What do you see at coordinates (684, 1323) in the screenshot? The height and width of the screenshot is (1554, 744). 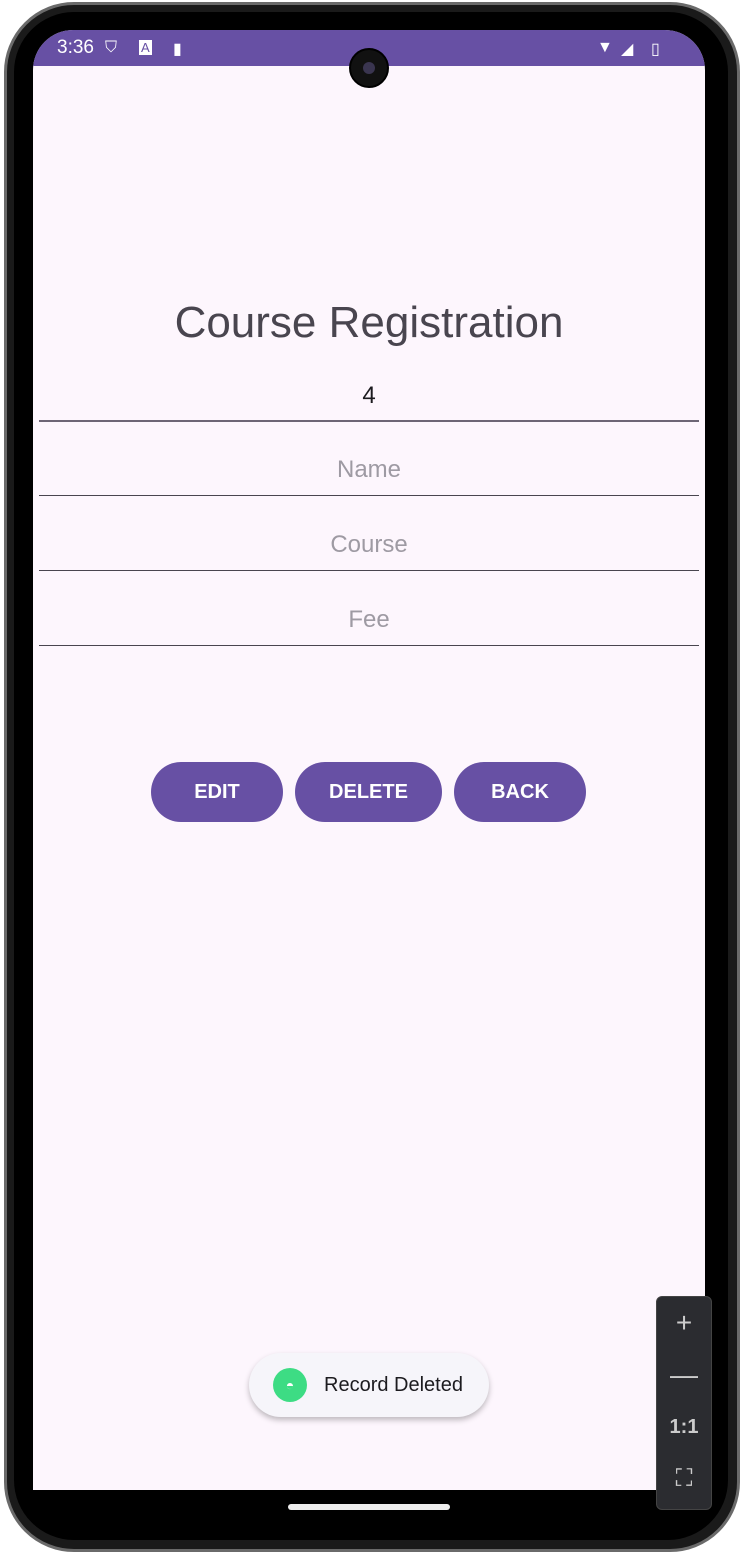 I see `zoom-in-button: +` at bounding box center [684, 1323].